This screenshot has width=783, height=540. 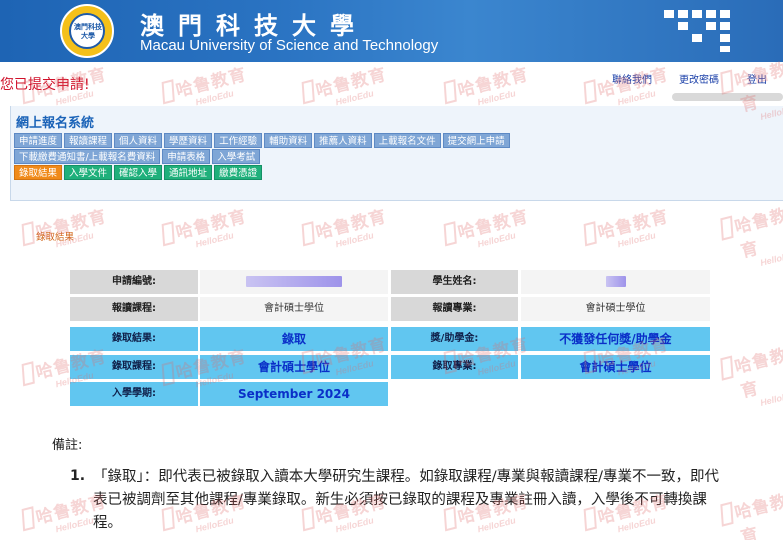 What do you see at coordinates (757, 78) in the screenshot?
I see `logout-link: 登出` at bounding box center [757, 78].